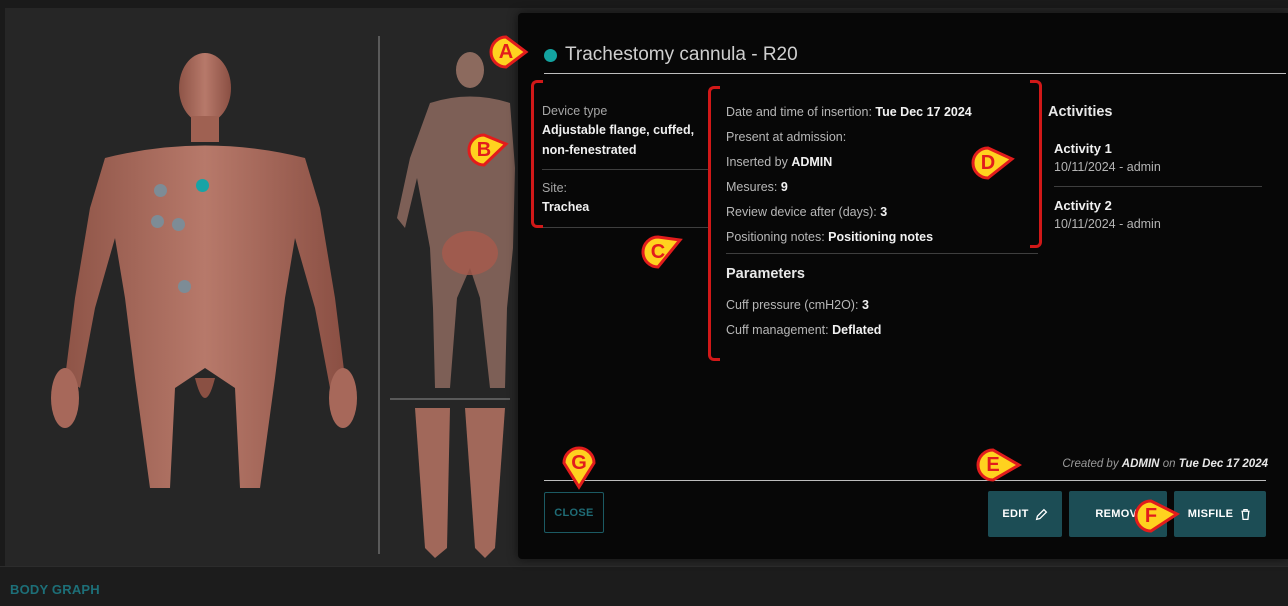  I want to click on device-type-label: Device type, so click(575, 111).